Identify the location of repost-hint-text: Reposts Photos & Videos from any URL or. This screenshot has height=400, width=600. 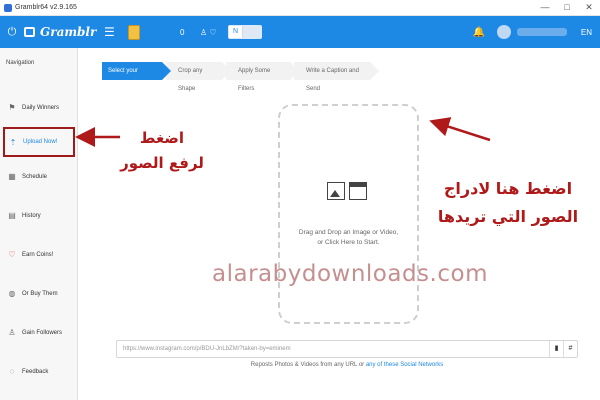
(308, 365).